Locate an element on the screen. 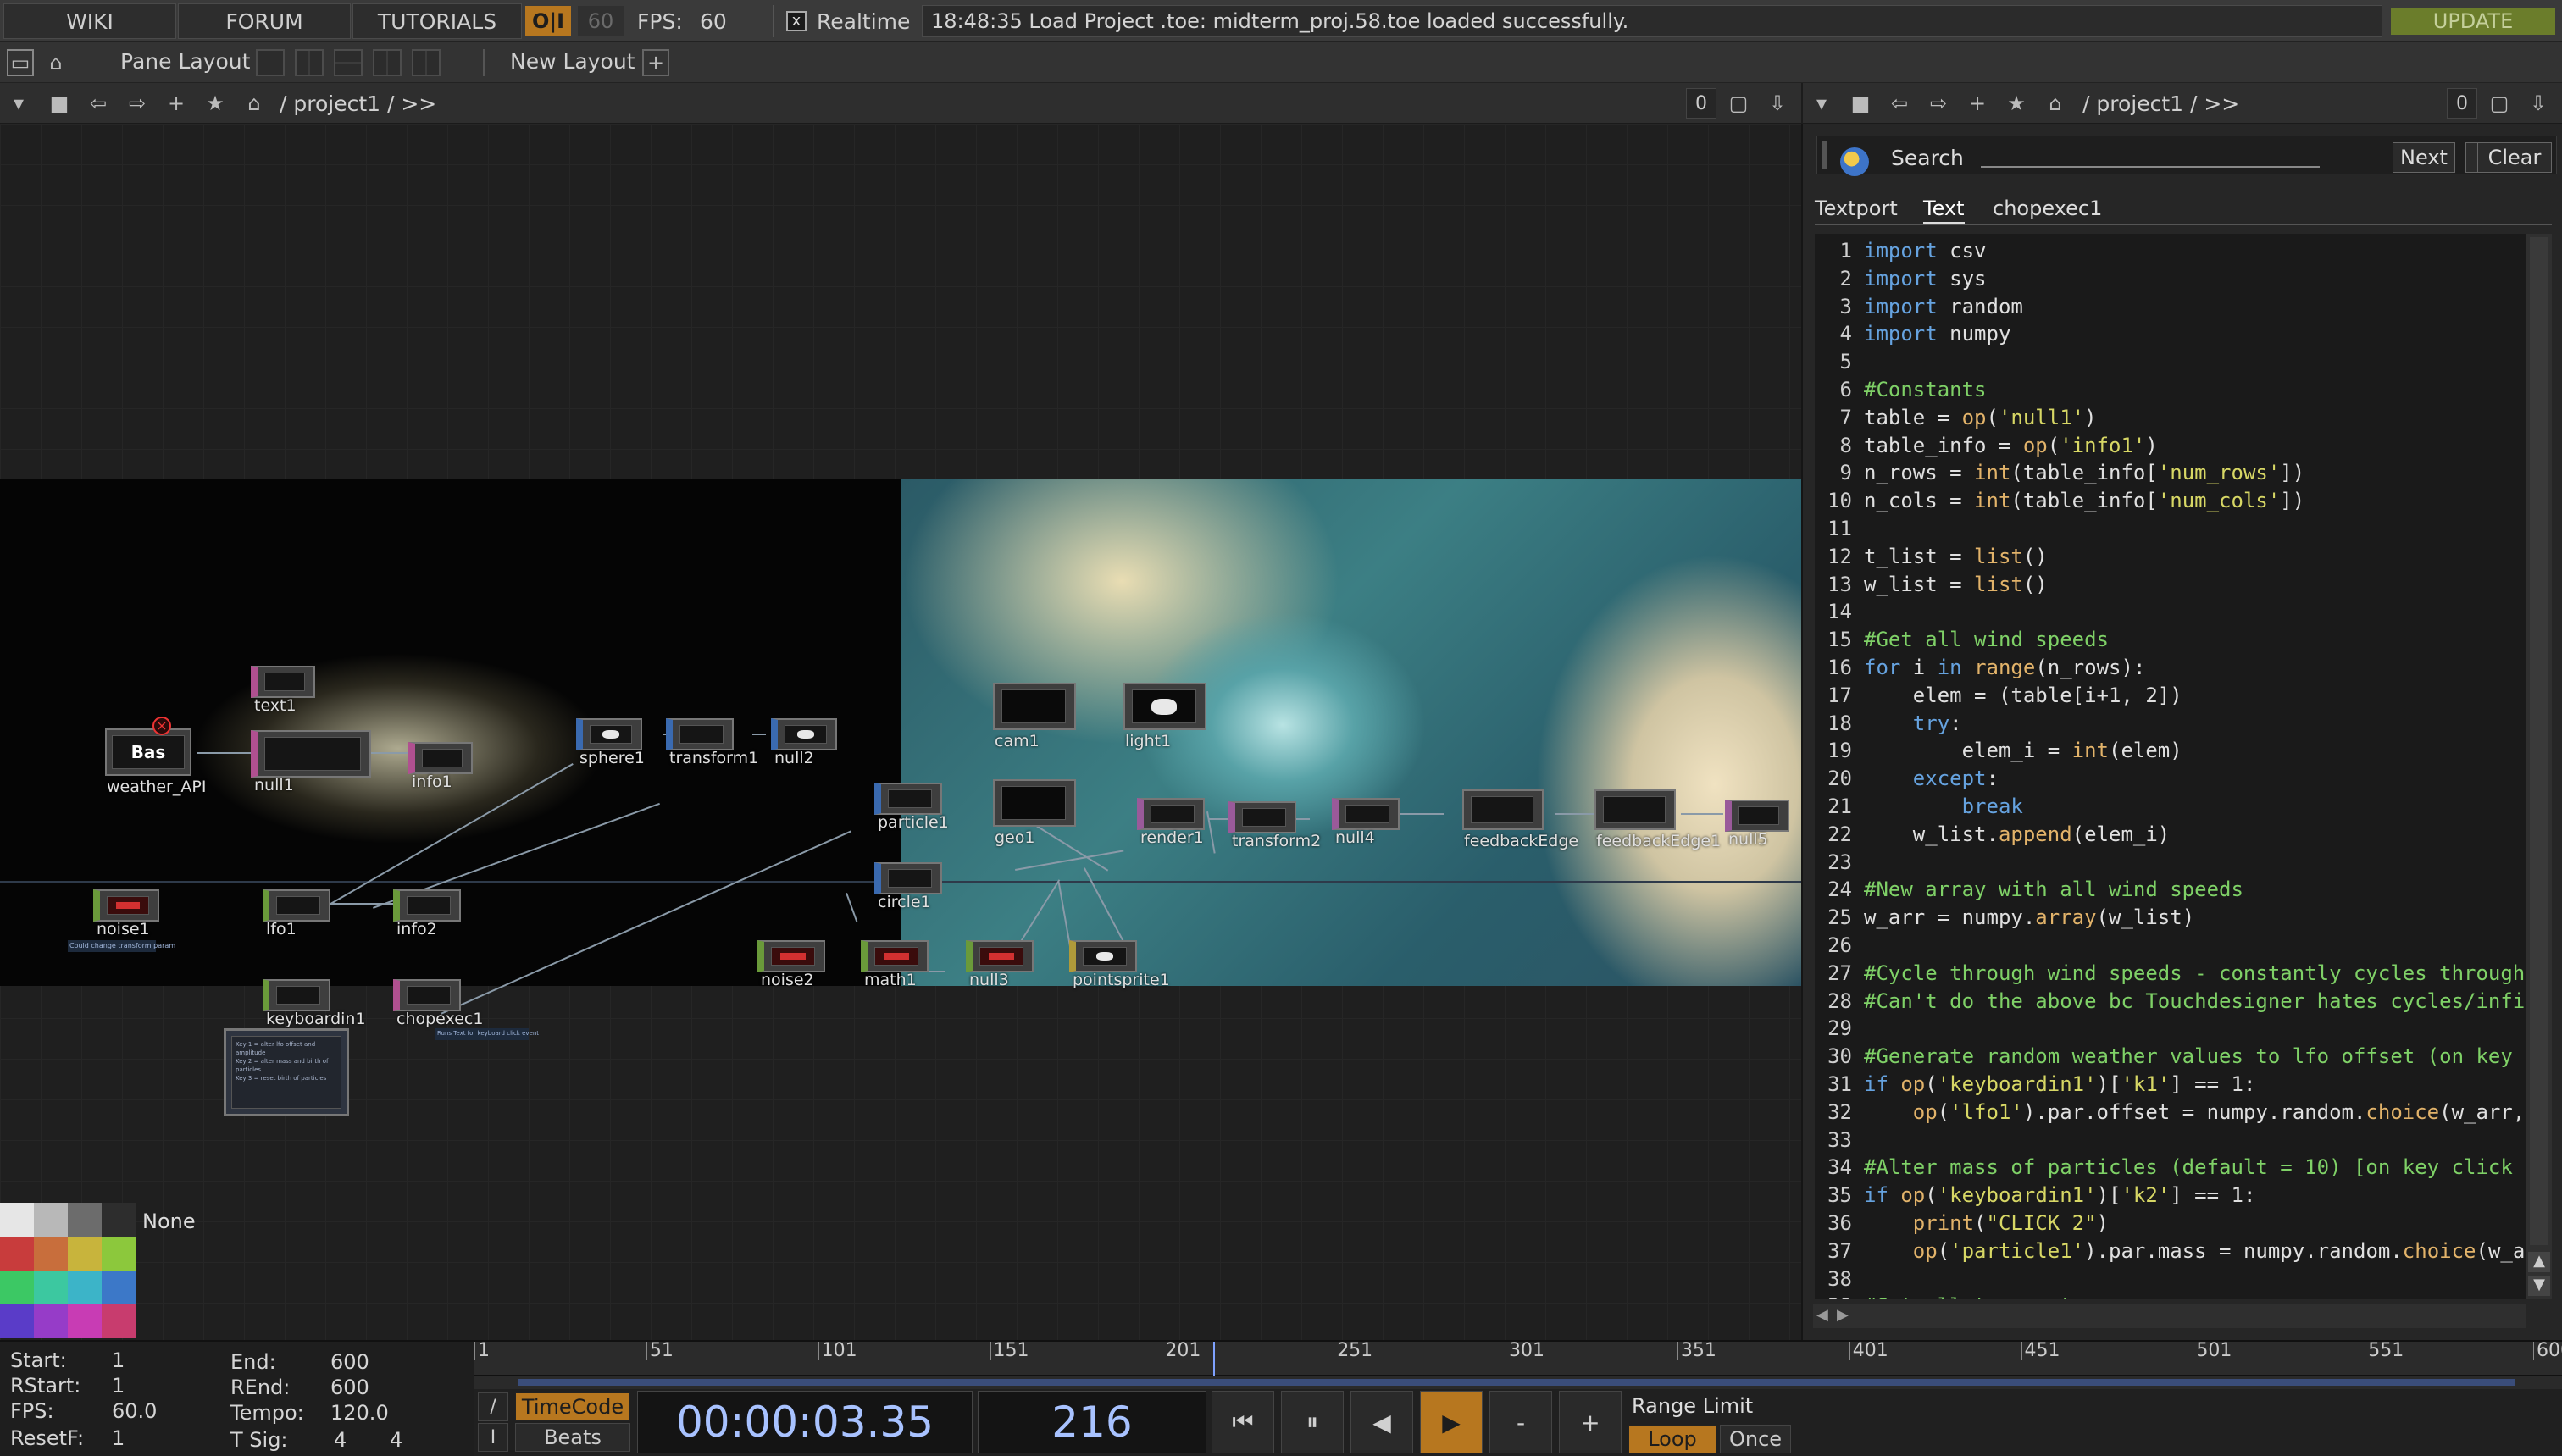 The height and width of the screenshot is (1456, 2562). code-line: 9 n_rows = int(table_info['num_rows']) is located at coordinates (2060, 474).